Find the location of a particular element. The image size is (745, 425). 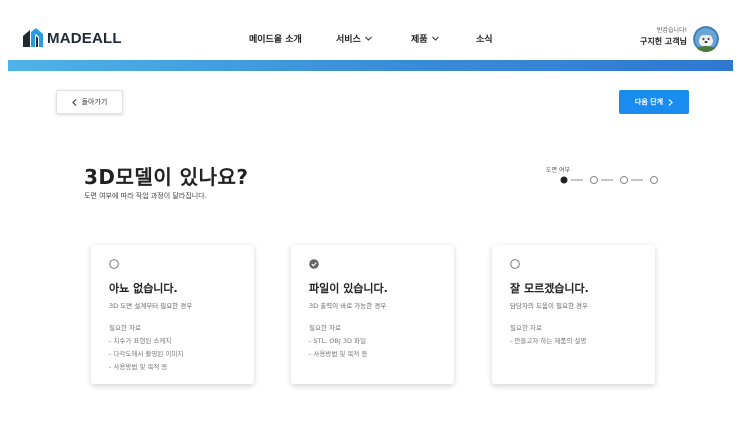

nav-item-label: 메이드올 소개 is located at coordinates (275, 40).